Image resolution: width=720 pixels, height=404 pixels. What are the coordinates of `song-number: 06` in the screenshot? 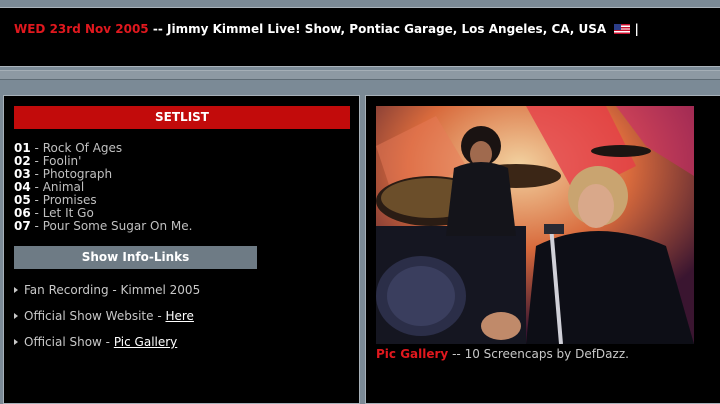 It's located at (22, 213).